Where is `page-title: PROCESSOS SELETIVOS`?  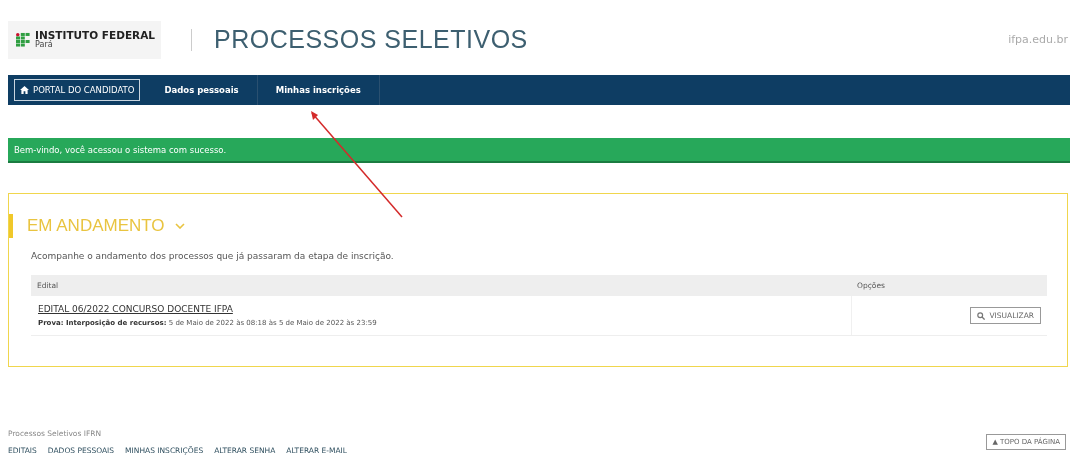 page-title: PROCESSOS SELETIVOS is located at coordinates (371, 39).